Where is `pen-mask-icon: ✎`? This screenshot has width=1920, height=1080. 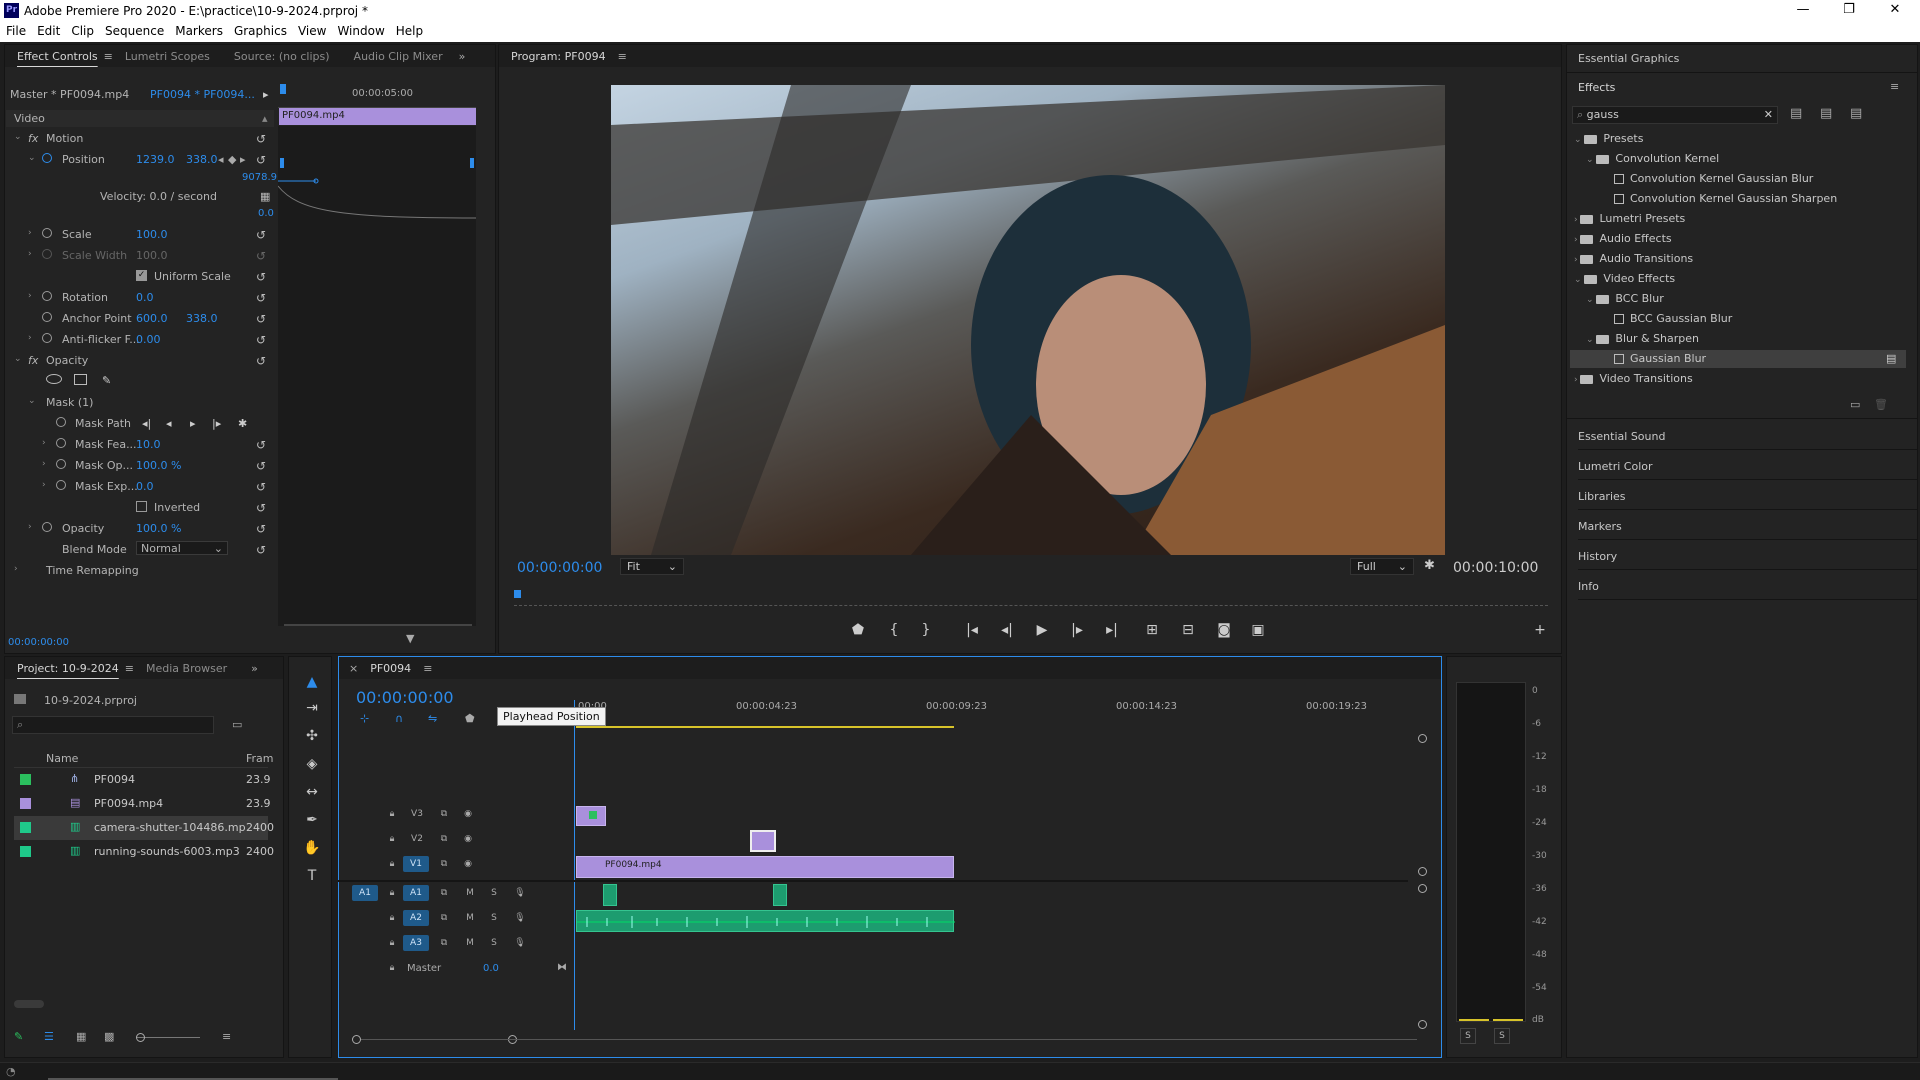
pen-mask-icon: ✎ is located at coordinates (106, 380).